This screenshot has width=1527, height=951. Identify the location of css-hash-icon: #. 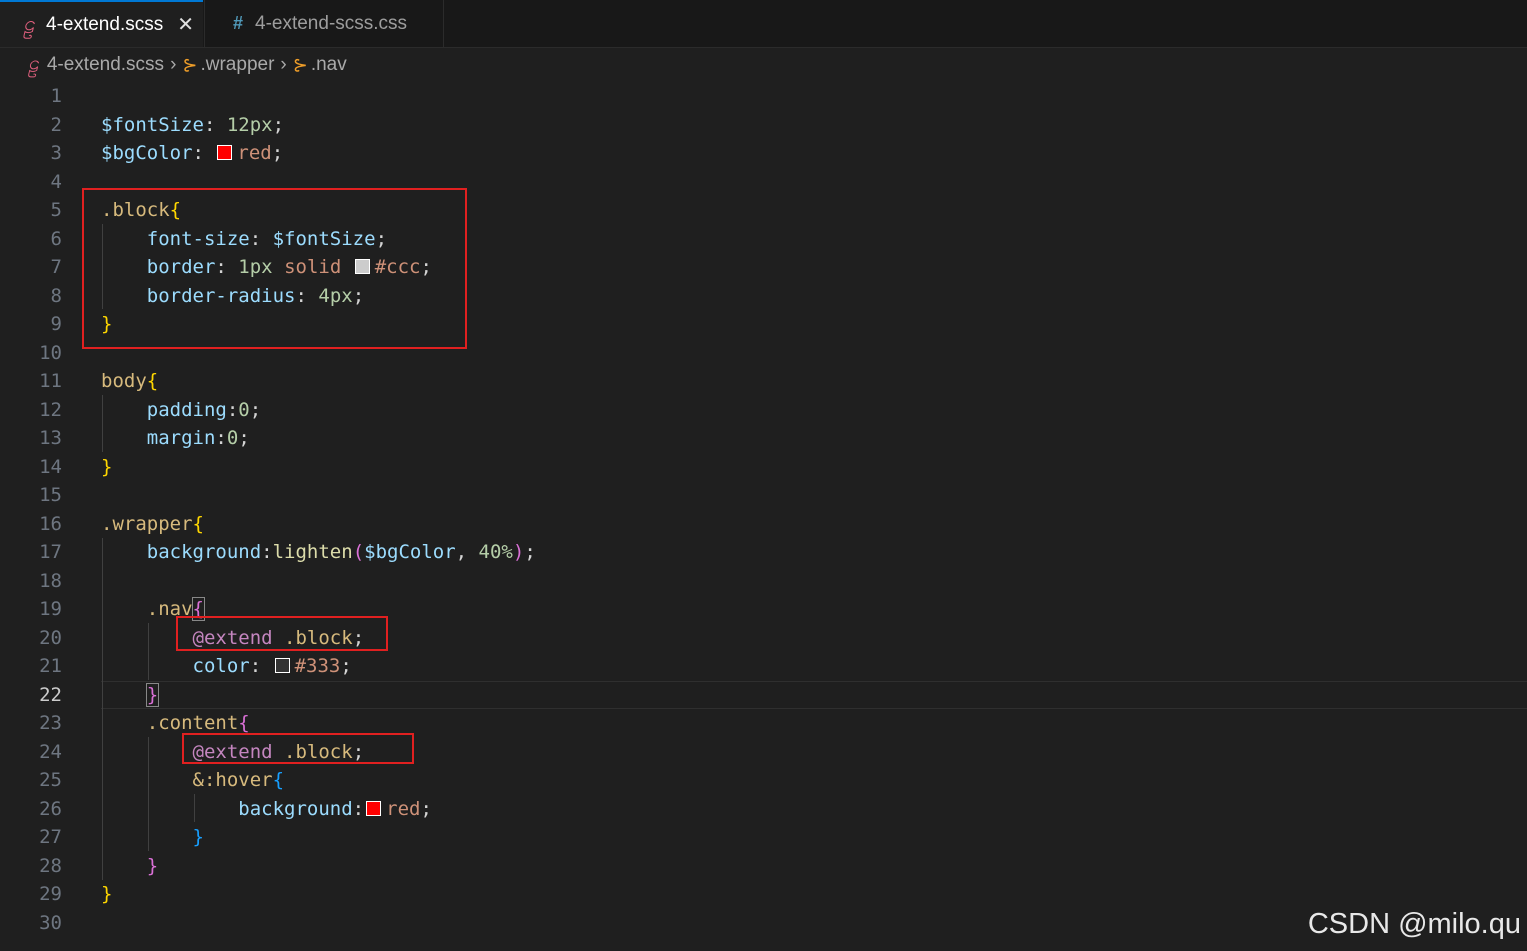
(237, 23).